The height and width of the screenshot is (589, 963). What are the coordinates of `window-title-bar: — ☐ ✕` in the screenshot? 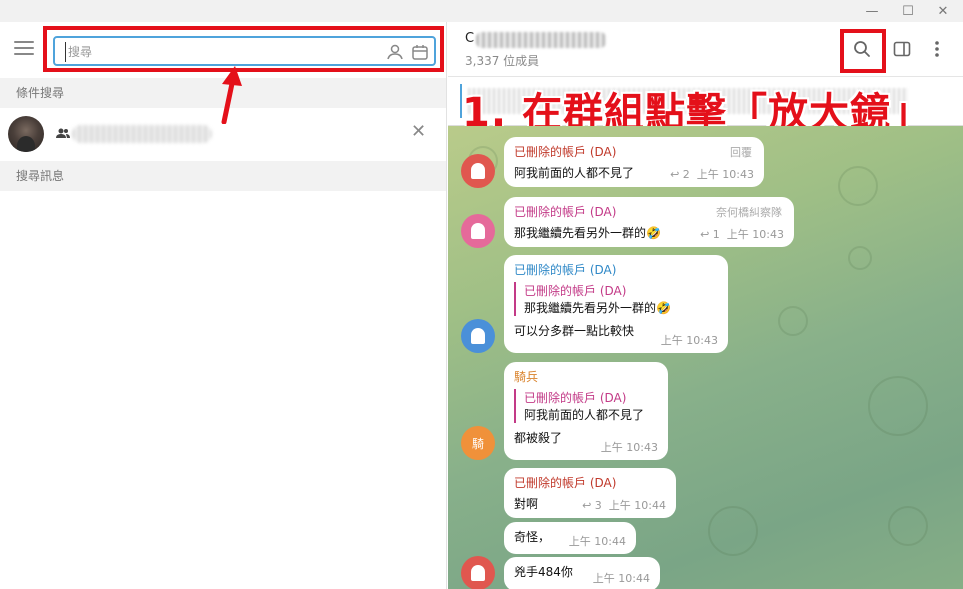 It's located at (481, 11).